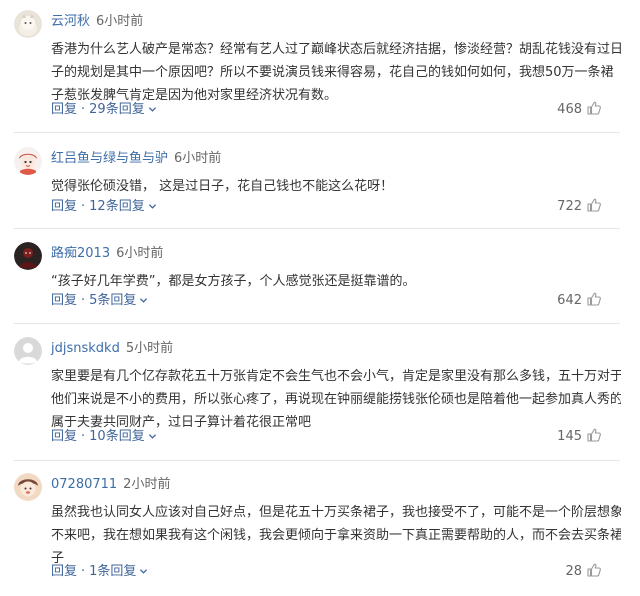 Image resolution: width=640 pixels, height=596 pixels. What do you see at coordinates (113, 571) in the screenshot?
I see `replies-count-label: 1条回复` at bounding box center [113, 571].